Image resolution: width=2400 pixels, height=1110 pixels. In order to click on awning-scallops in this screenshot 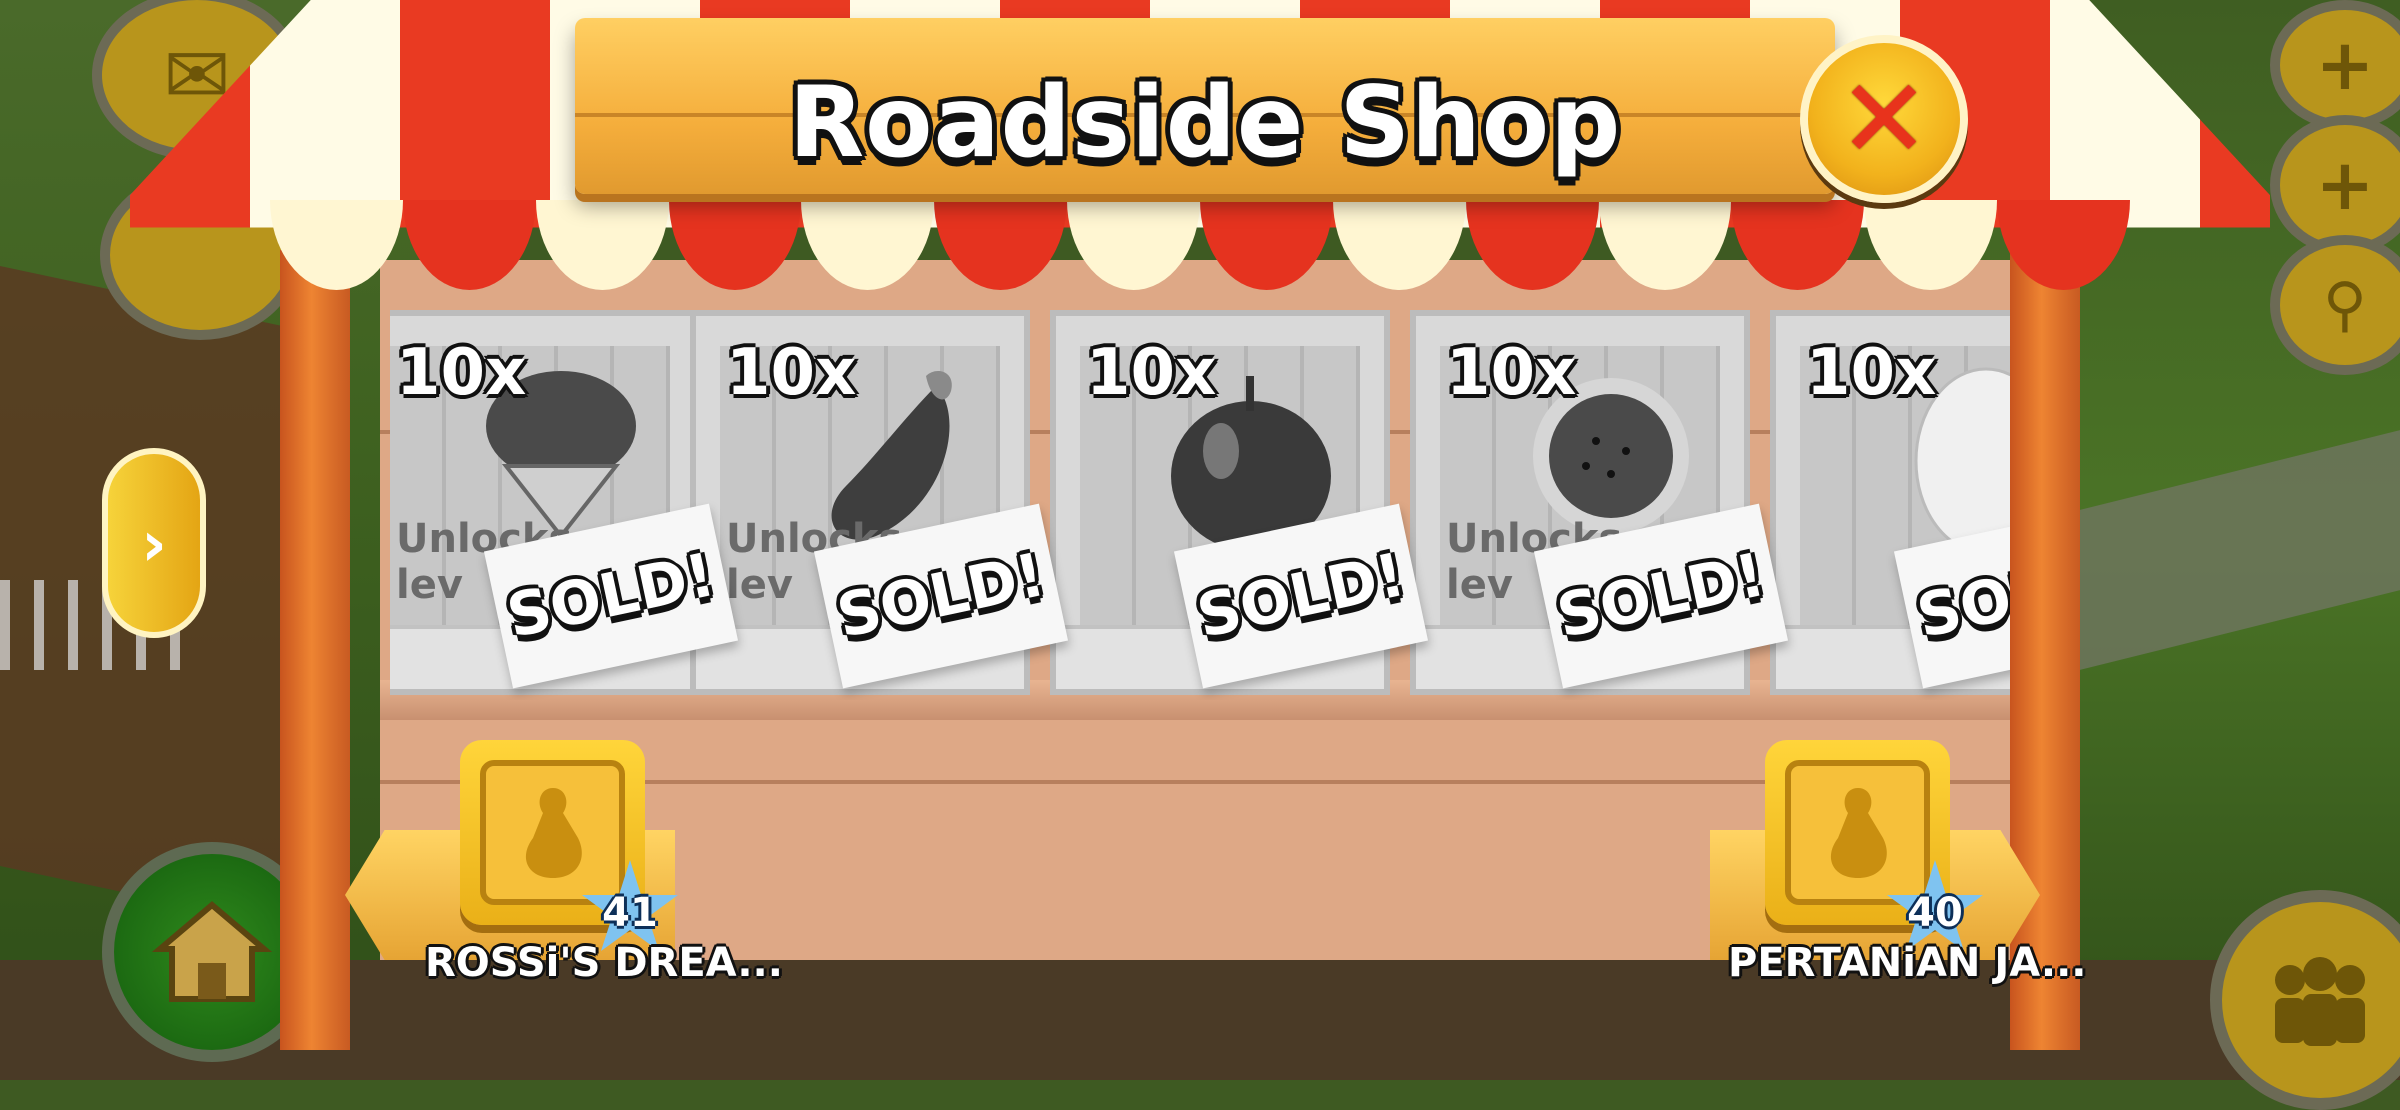, I will do `click(1200, 245)`.